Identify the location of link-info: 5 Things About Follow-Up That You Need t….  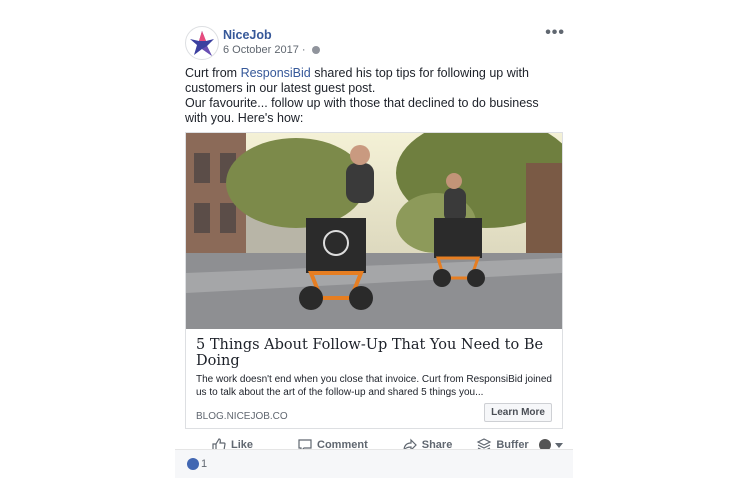
(374, 378).